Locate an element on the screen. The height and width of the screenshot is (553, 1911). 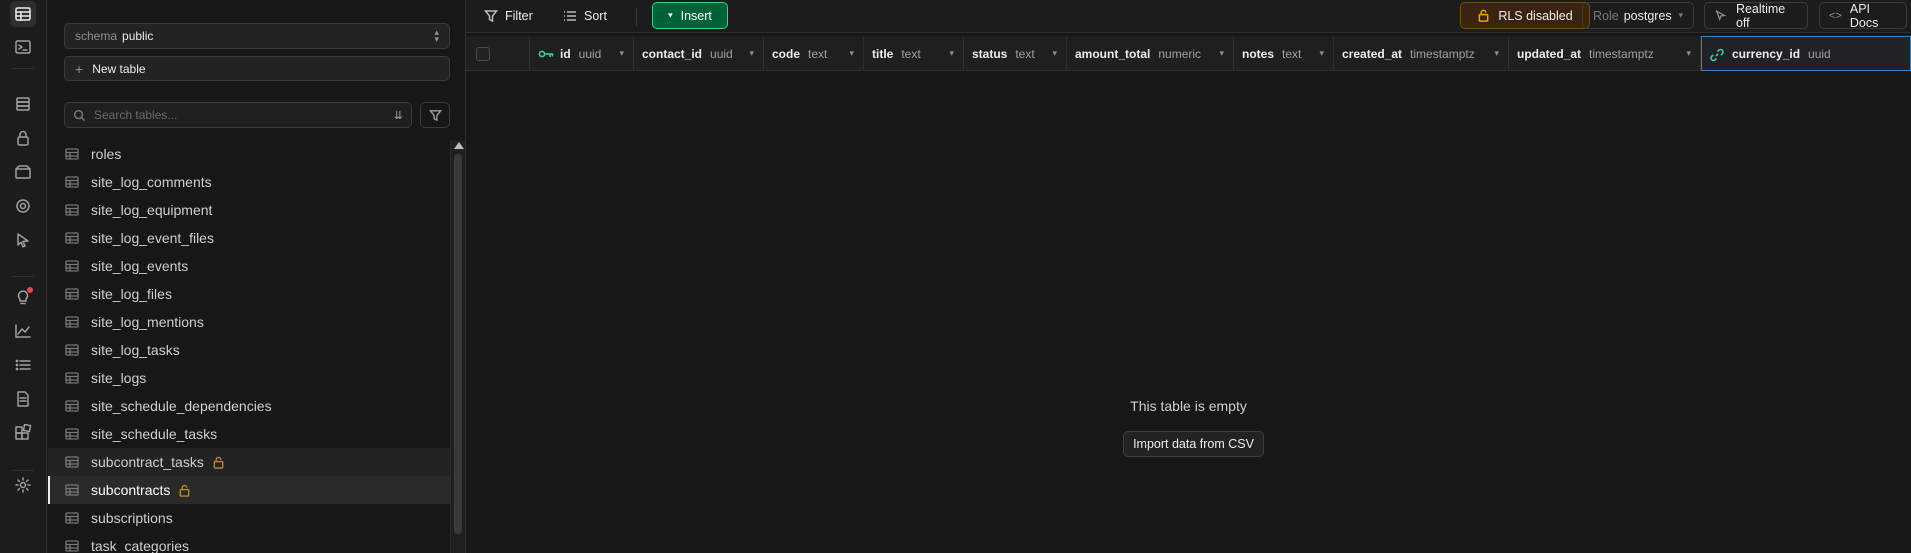
insert-button: ▾ Insert is located at coordinates (690, 15).